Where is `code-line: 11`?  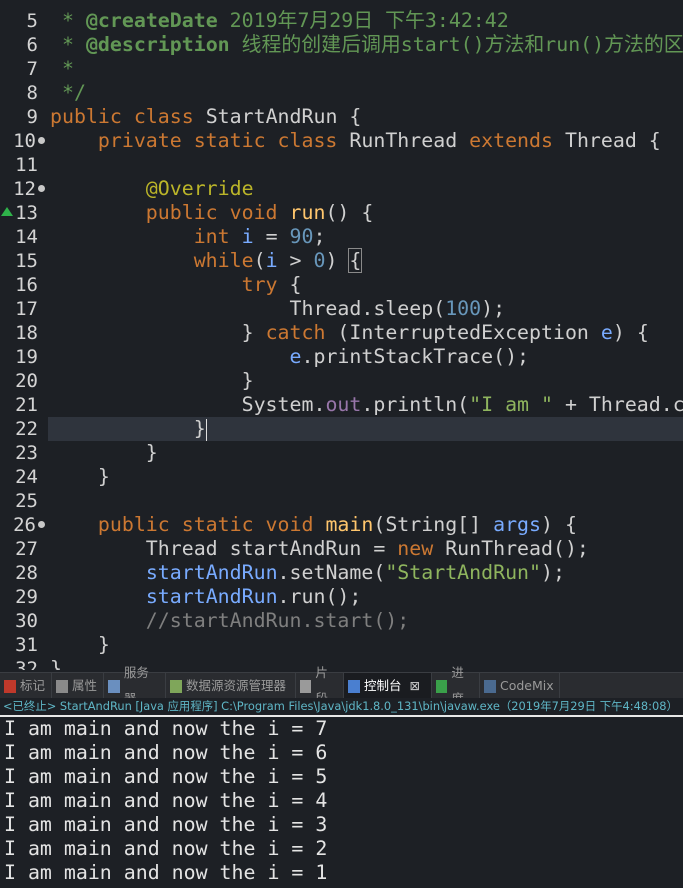
code-line: 11 is located at coordinates (341, 165).